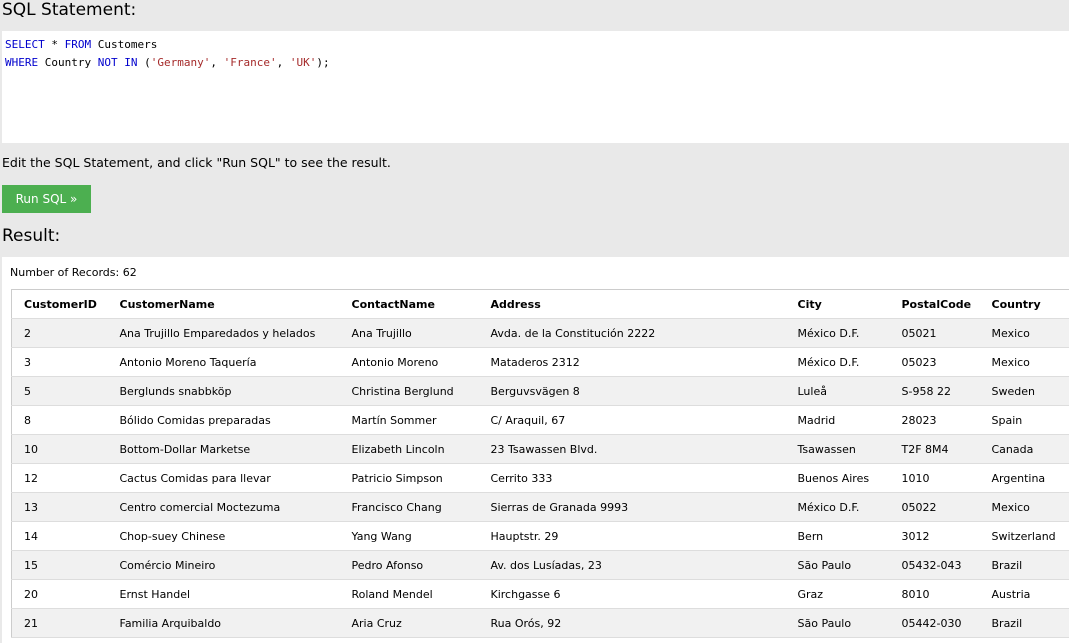 The image size is (1069, 643). I want to click on table-cell-customerid: 14, so click(59, 536).